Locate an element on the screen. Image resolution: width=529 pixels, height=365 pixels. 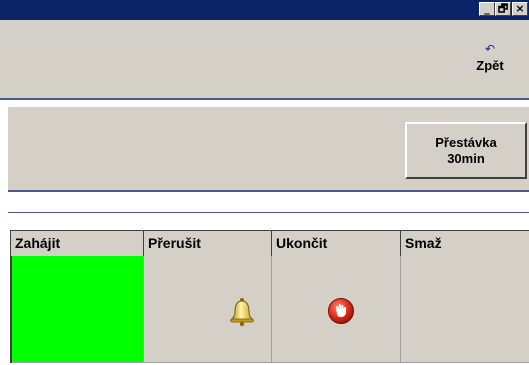
column-header-start: Zahájit is located at coordinates (76, 243).